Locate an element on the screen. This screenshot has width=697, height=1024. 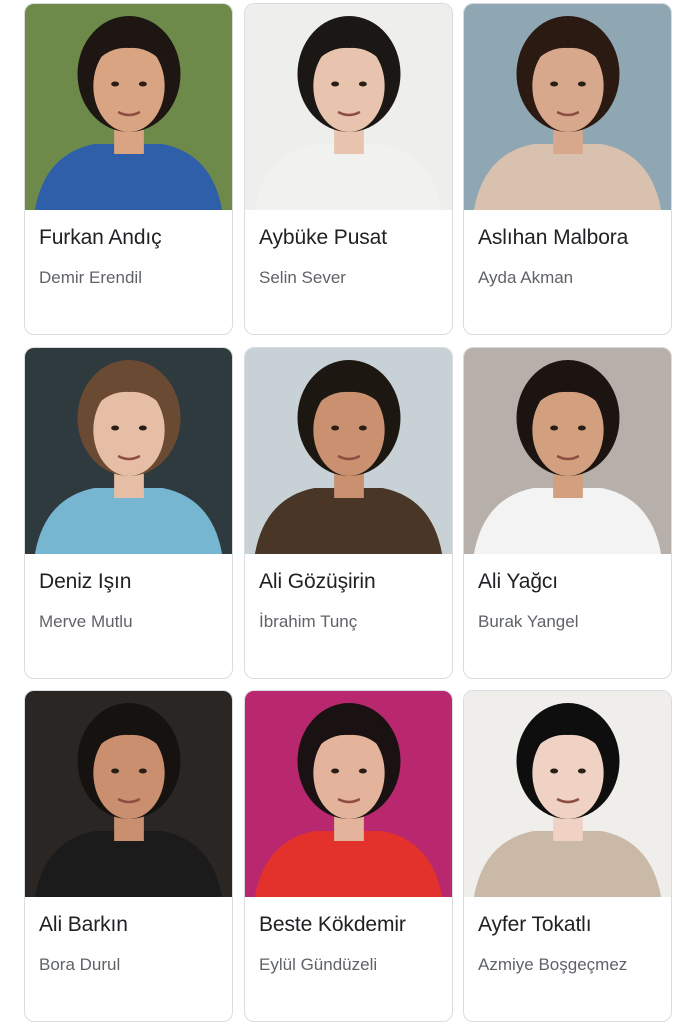
man-sunglasses-brown-coat-image is located at coordinates (348, 451).